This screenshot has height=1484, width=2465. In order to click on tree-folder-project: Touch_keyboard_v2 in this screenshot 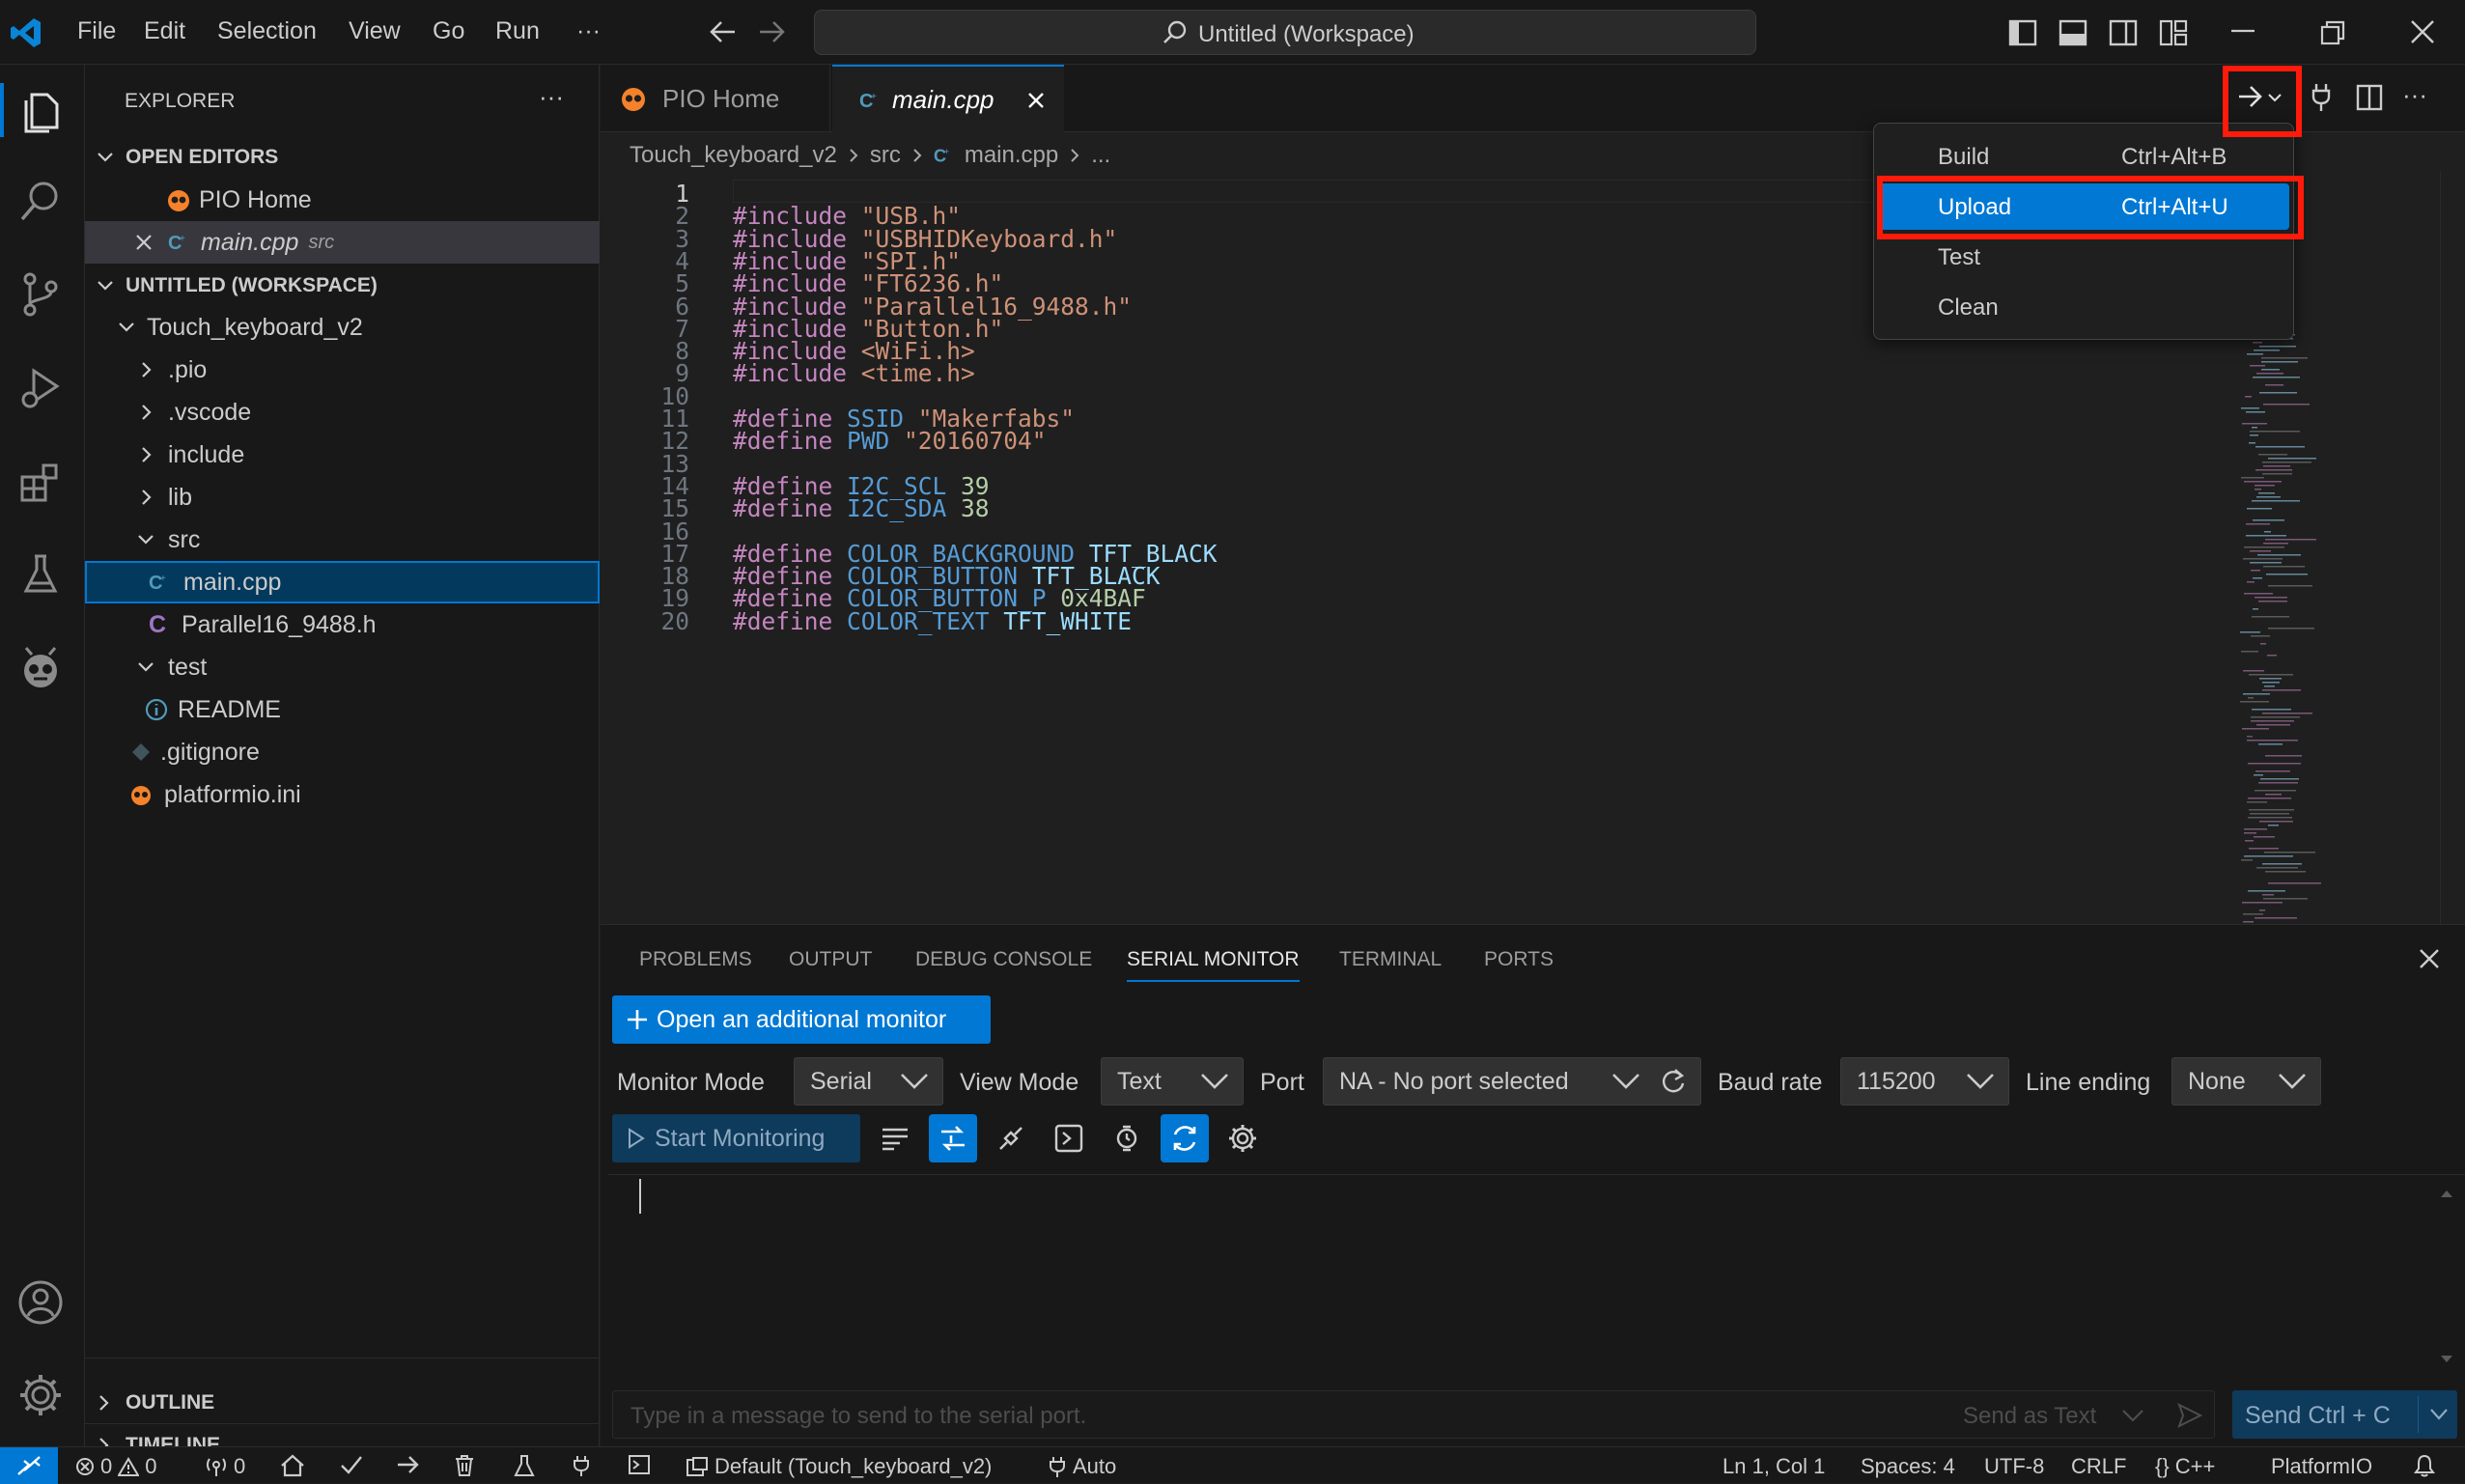, I will do `click(343, 328)`.